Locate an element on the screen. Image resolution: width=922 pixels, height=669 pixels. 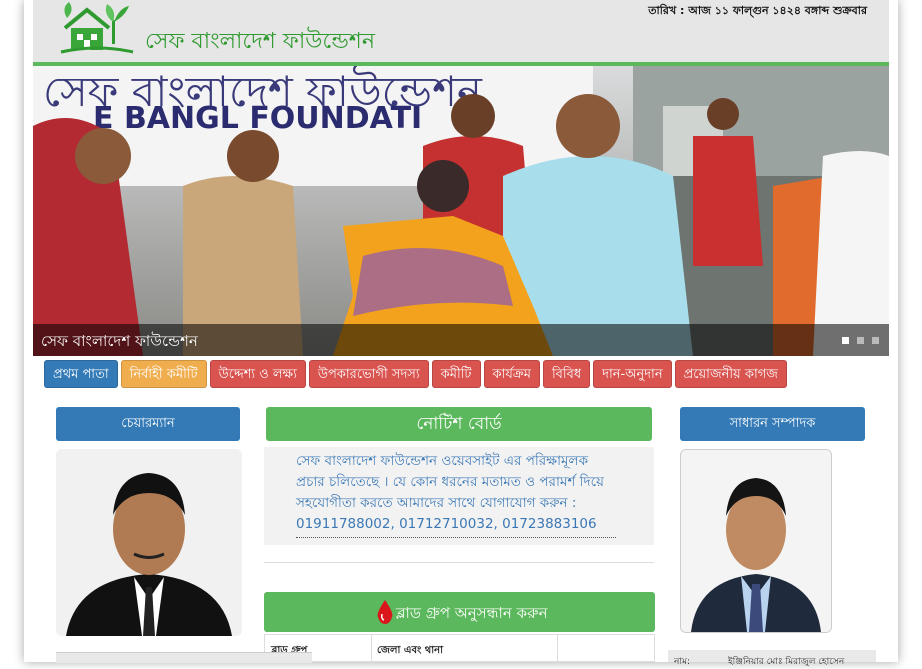
nav-home: প্রথম পাতা is located at coordinates (81, 374).